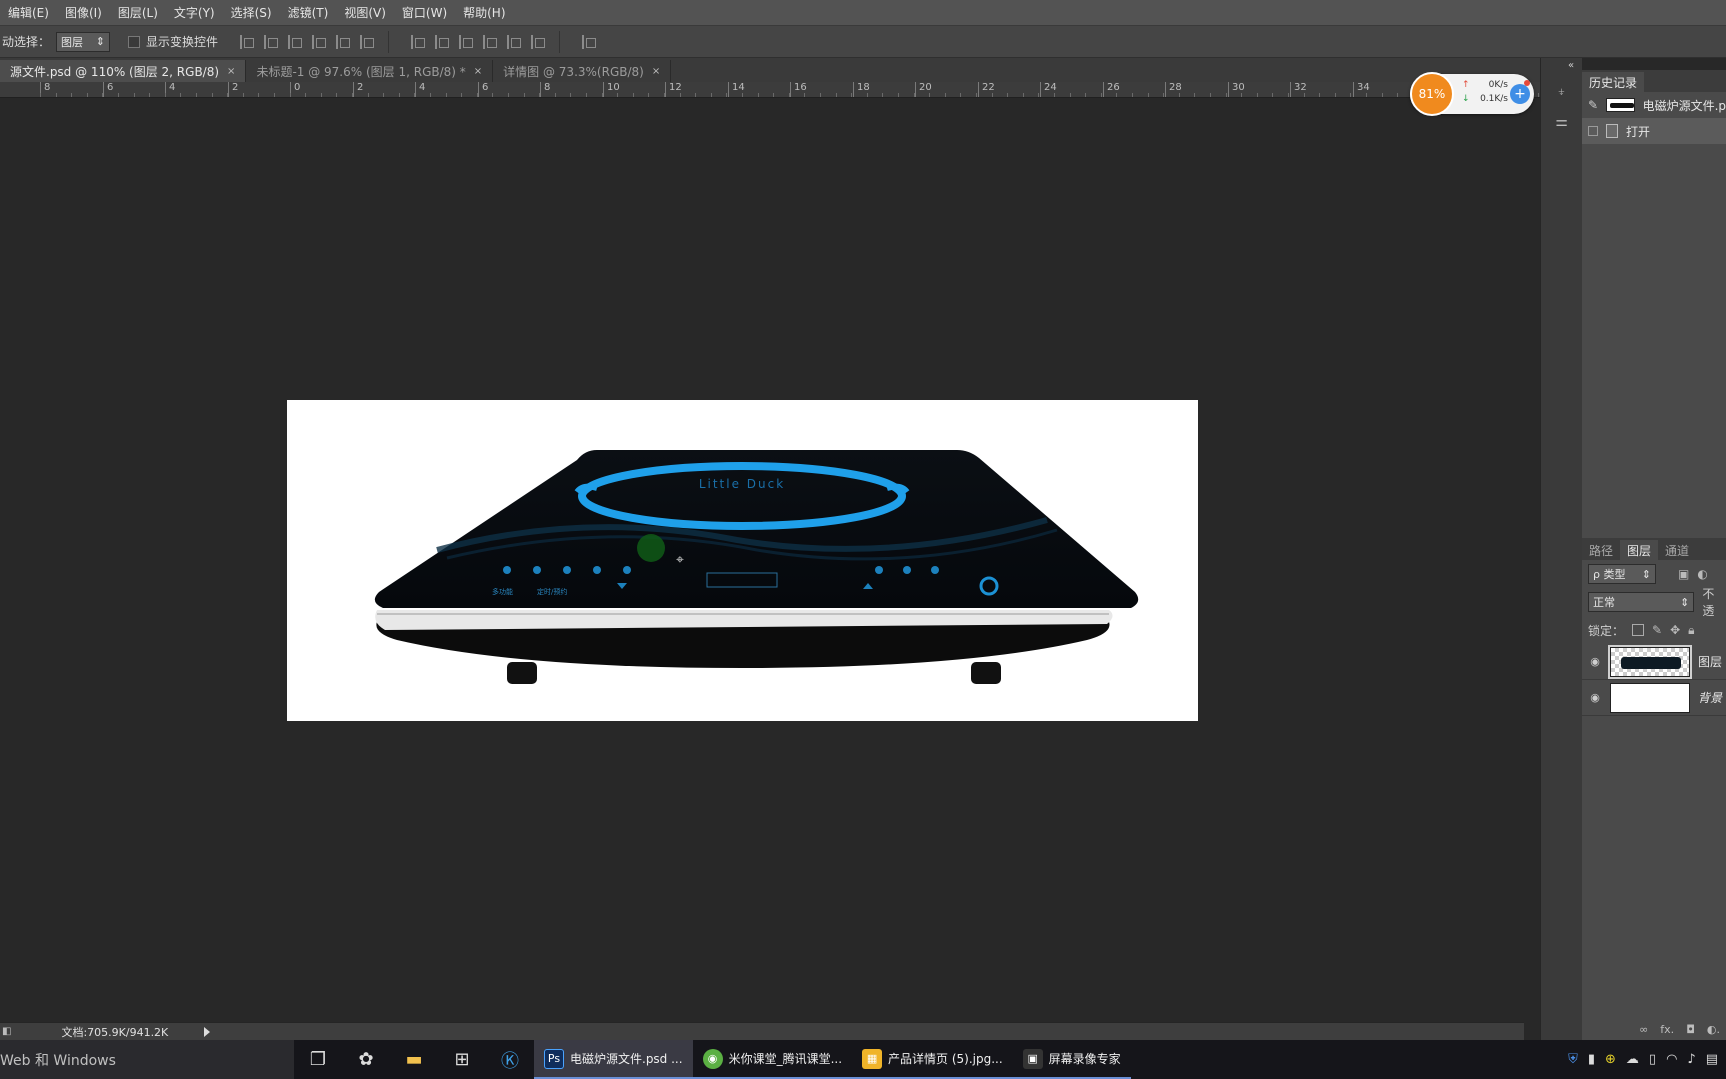 Image resolution: width=1726 pixels, height=1079 pixels. Describe the element at coordinates (207, 1031) in the screenshot. I see `status-menu-arrow-icon` at that location.